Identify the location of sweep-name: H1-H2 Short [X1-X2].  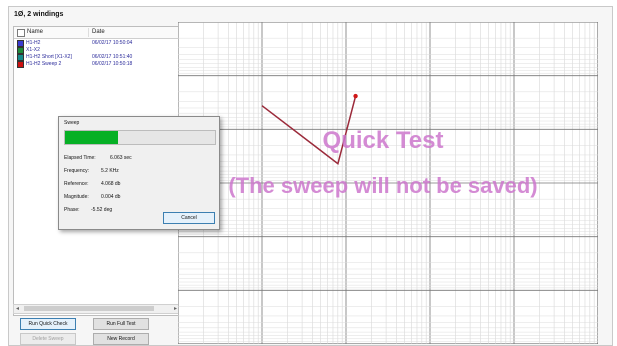
(49, 57).